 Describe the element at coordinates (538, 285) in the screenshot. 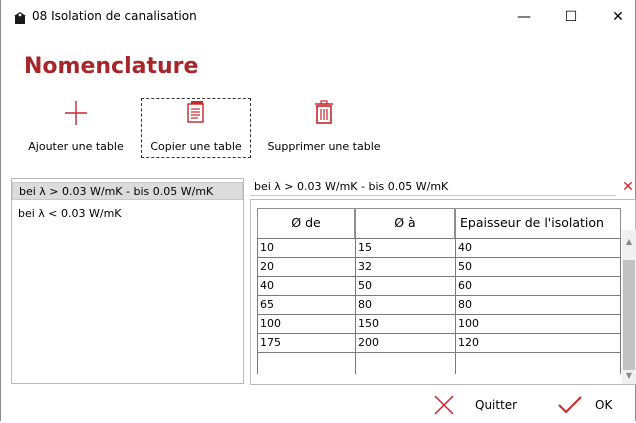

I see `table-cell: 60` at that location.